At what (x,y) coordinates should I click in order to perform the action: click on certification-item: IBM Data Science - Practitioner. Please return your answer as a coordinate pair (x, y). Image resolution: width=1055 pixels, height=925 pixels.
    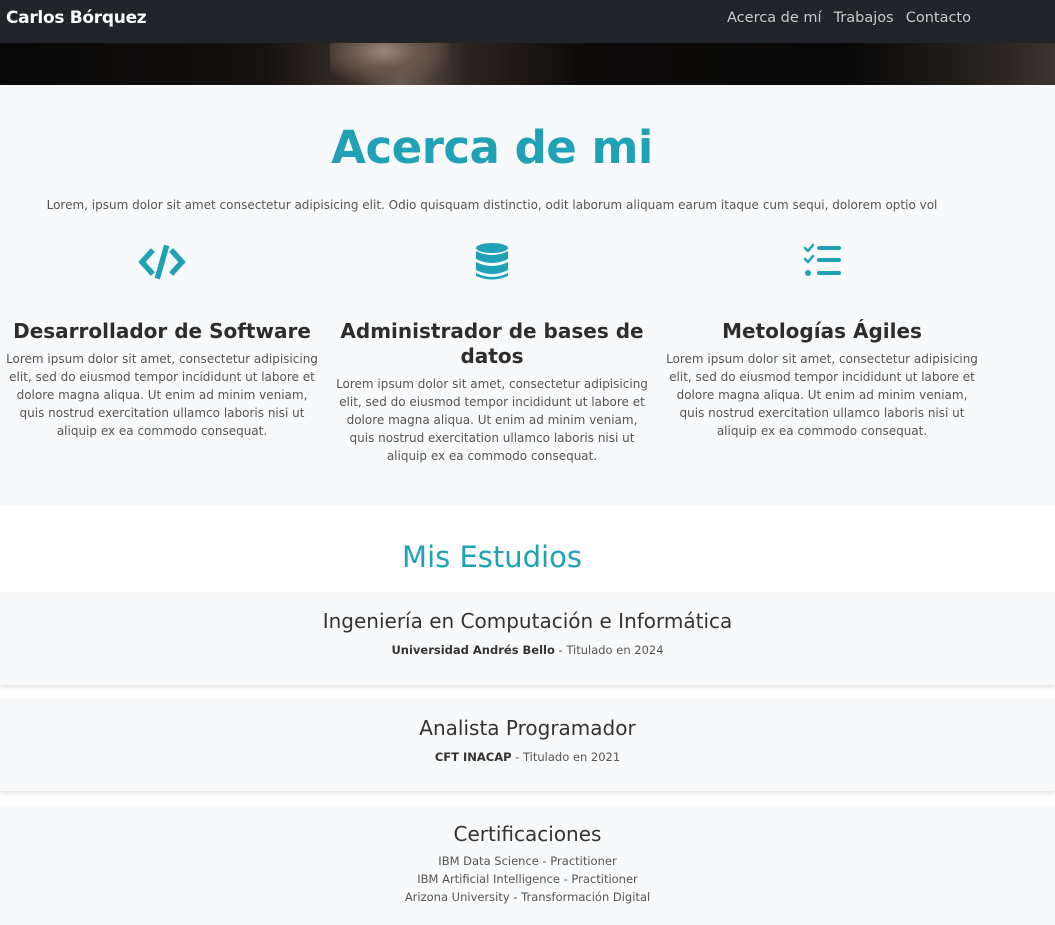
    Looking at the image, I should click on (527, 861).